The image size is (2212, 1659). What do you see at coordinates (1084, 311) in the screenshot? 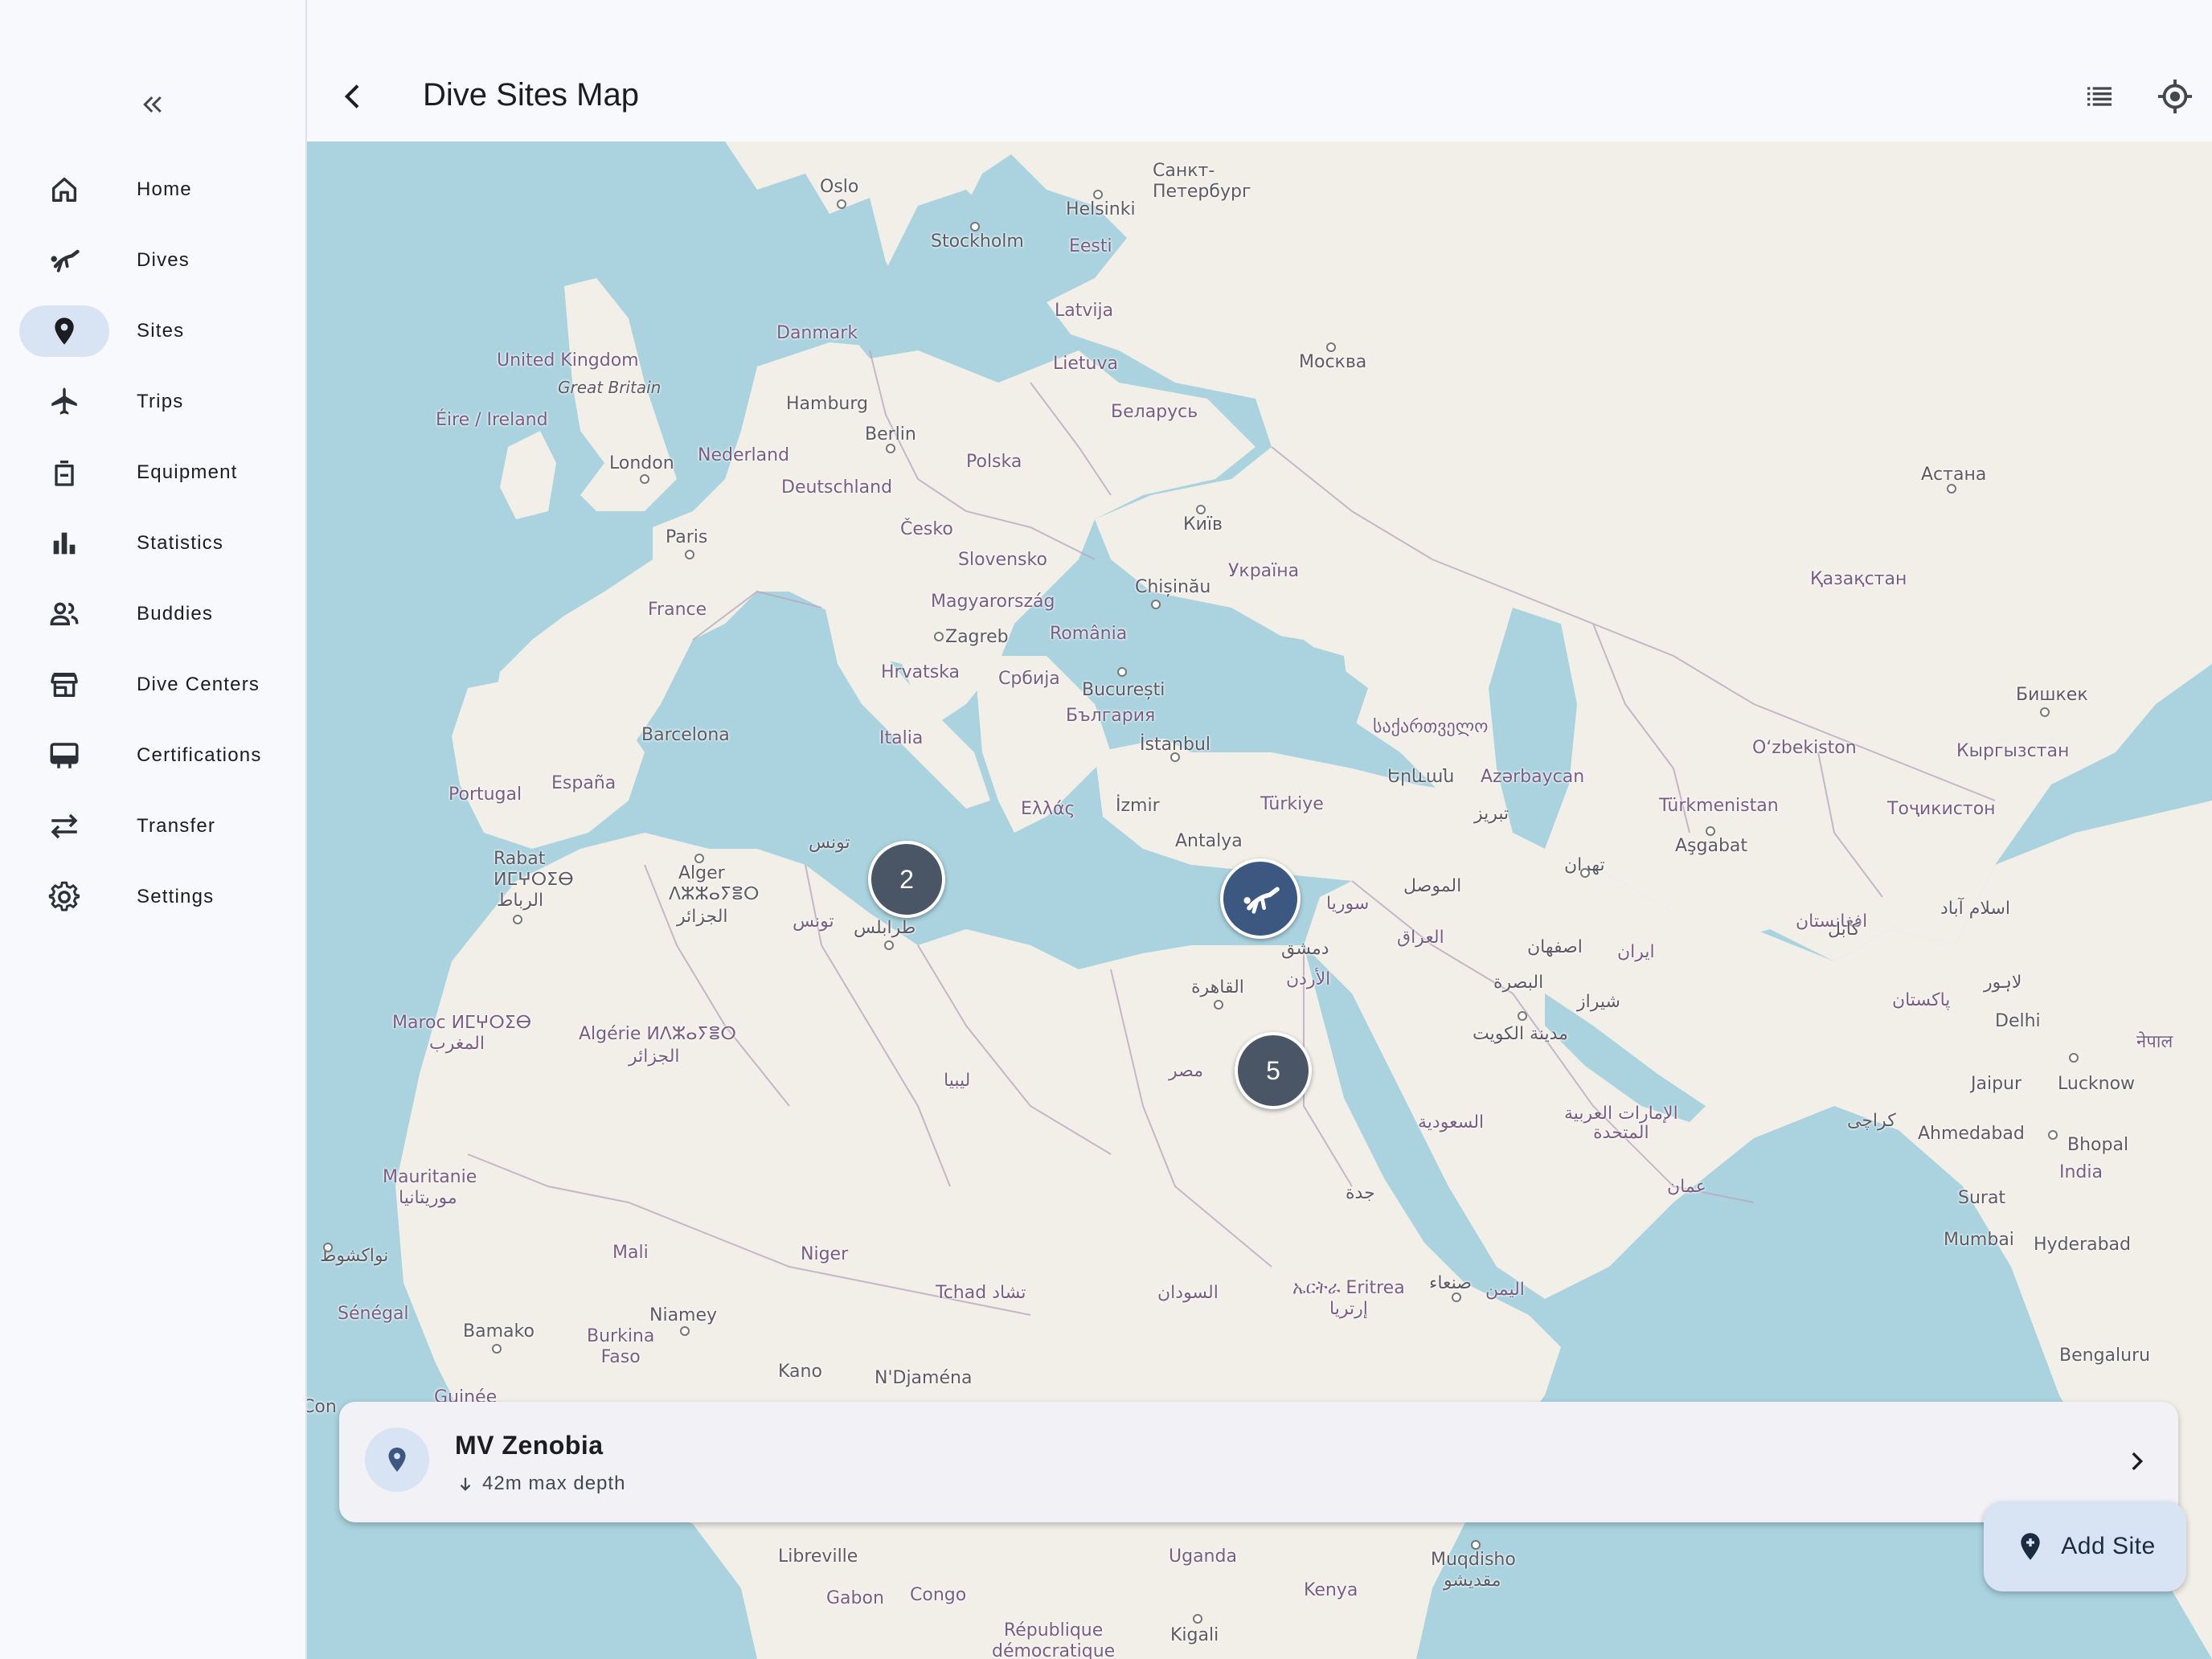
I see `map-label: Latvija` at bounding box center [1084, 311].